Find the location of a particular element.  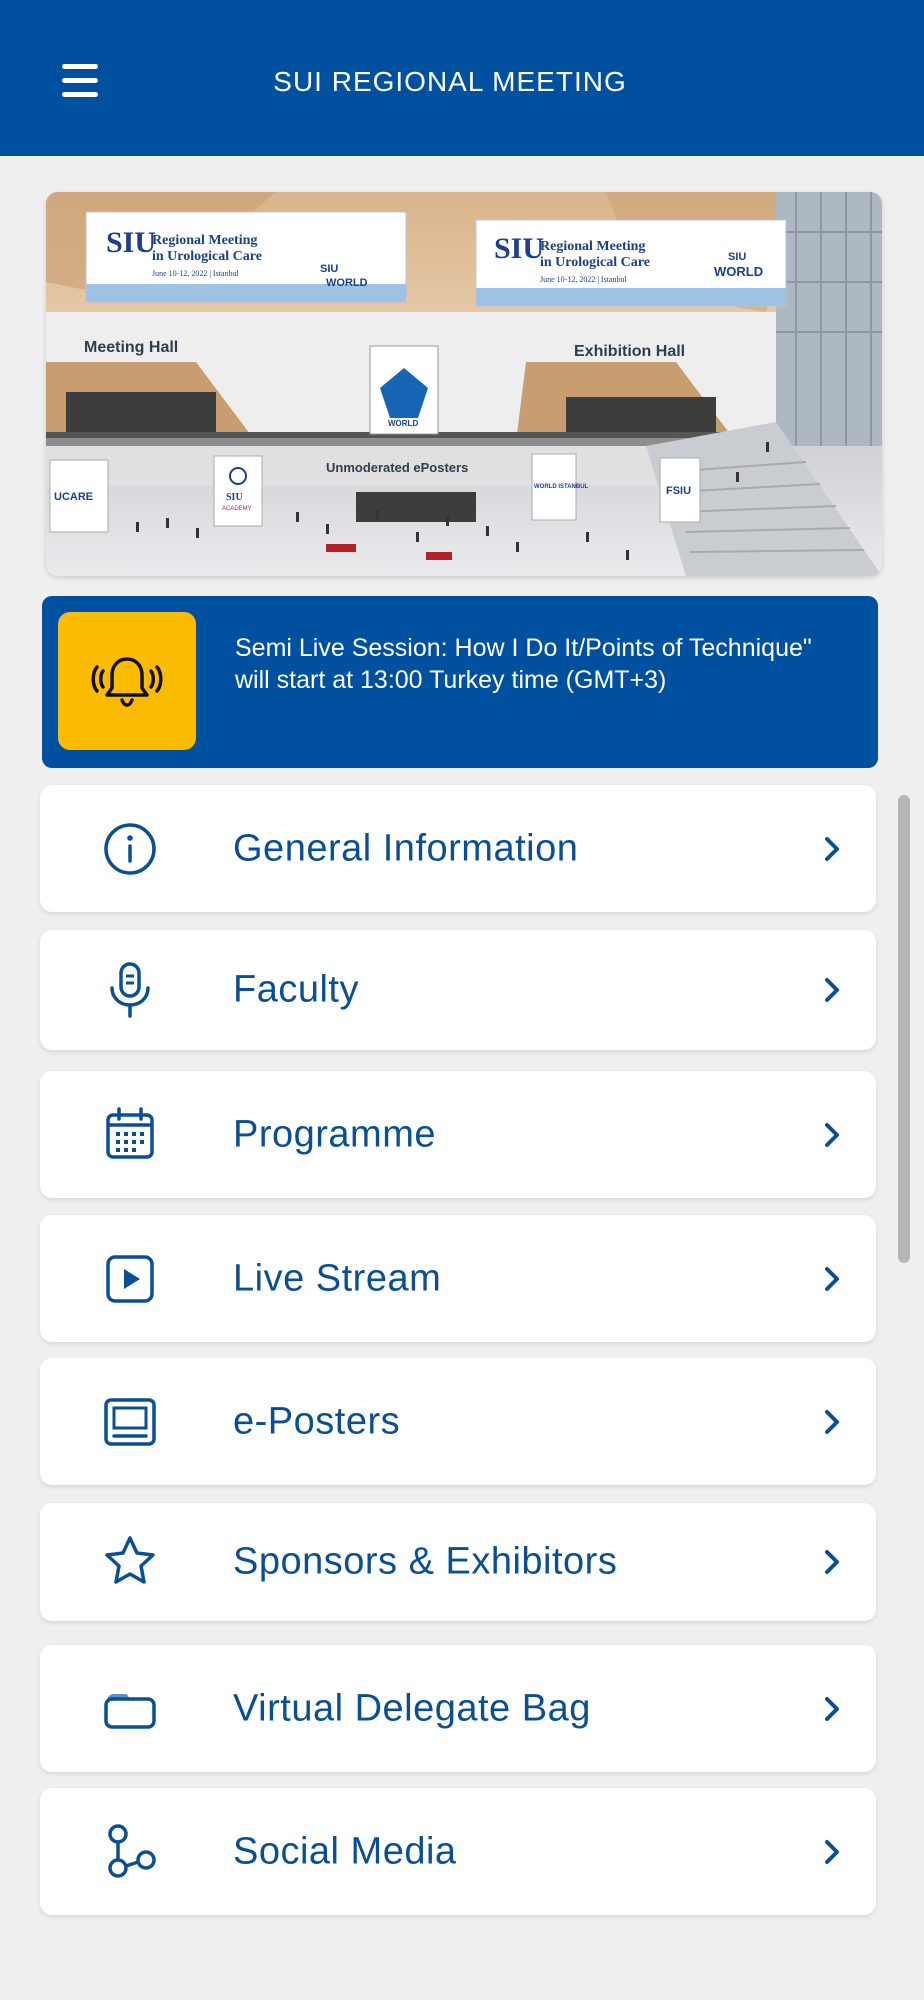

app-bar: SUI REGIONAL MEETING is located at coordinates (462, 78).